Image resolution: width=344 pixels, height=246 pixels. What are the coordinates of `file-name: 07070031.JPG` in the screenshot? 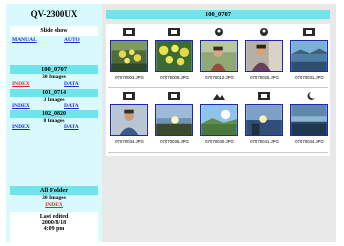 It's located at (309, 77).